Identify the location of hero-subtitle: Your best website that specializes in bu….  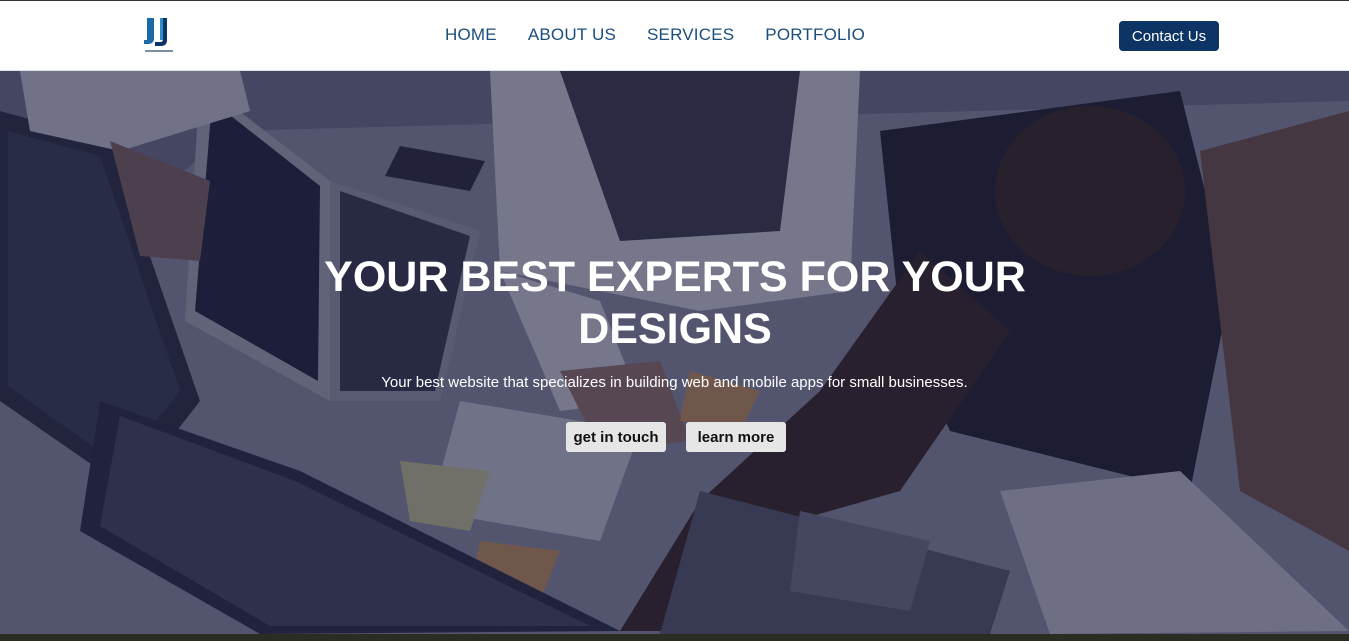
(674, 382).